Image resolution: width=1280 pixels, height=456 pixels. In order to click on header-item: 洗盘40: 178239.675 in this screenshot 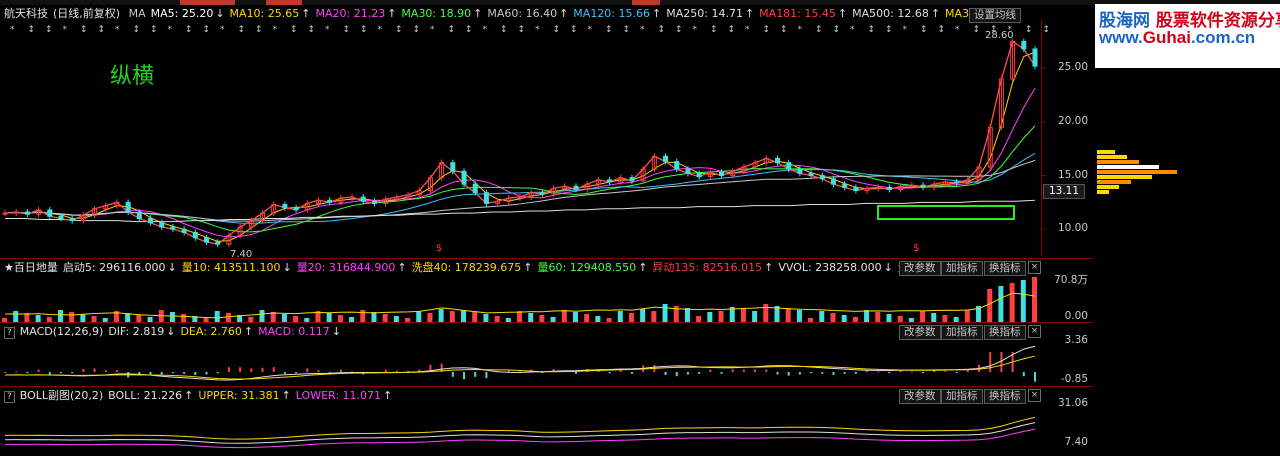, I will do `click(466, 267)`.